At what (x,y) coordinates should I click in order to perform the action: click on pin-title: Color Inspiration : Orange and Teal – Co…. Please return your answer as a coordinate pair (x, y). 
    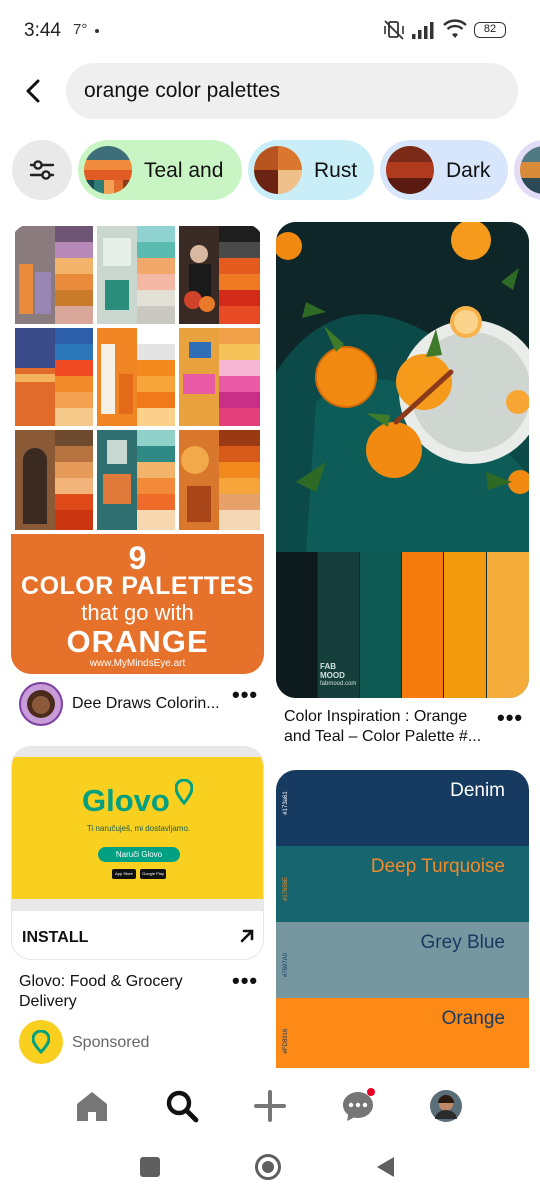
    Looking at the image, I should click on (389, 727).